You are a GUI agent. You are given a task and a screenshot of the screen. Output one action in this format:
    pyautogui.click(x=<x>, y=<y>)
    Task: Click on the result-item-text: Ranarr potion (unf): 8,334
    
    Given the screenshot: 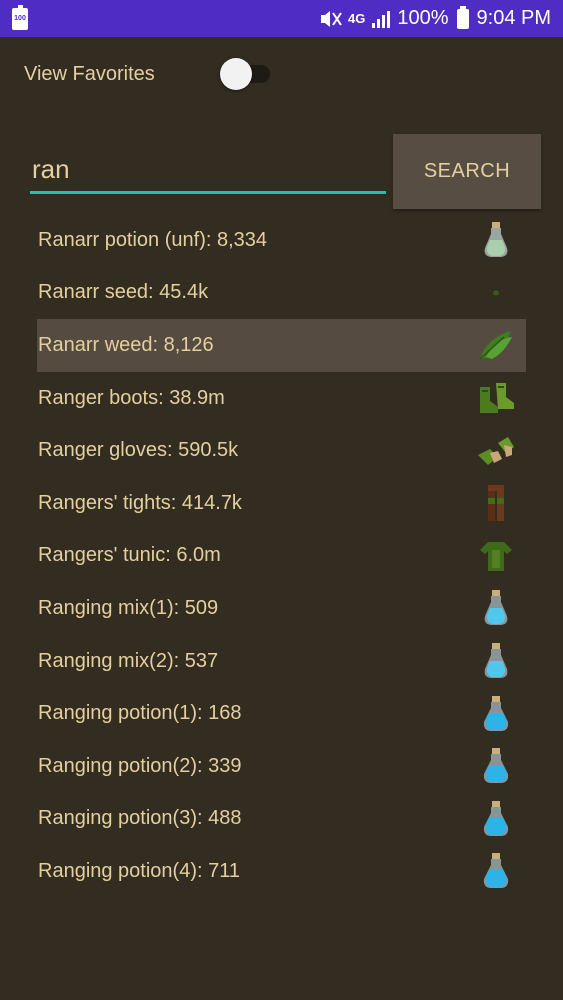 What is the action you would take?
    pyautogui.click(x=153, y=239)
    